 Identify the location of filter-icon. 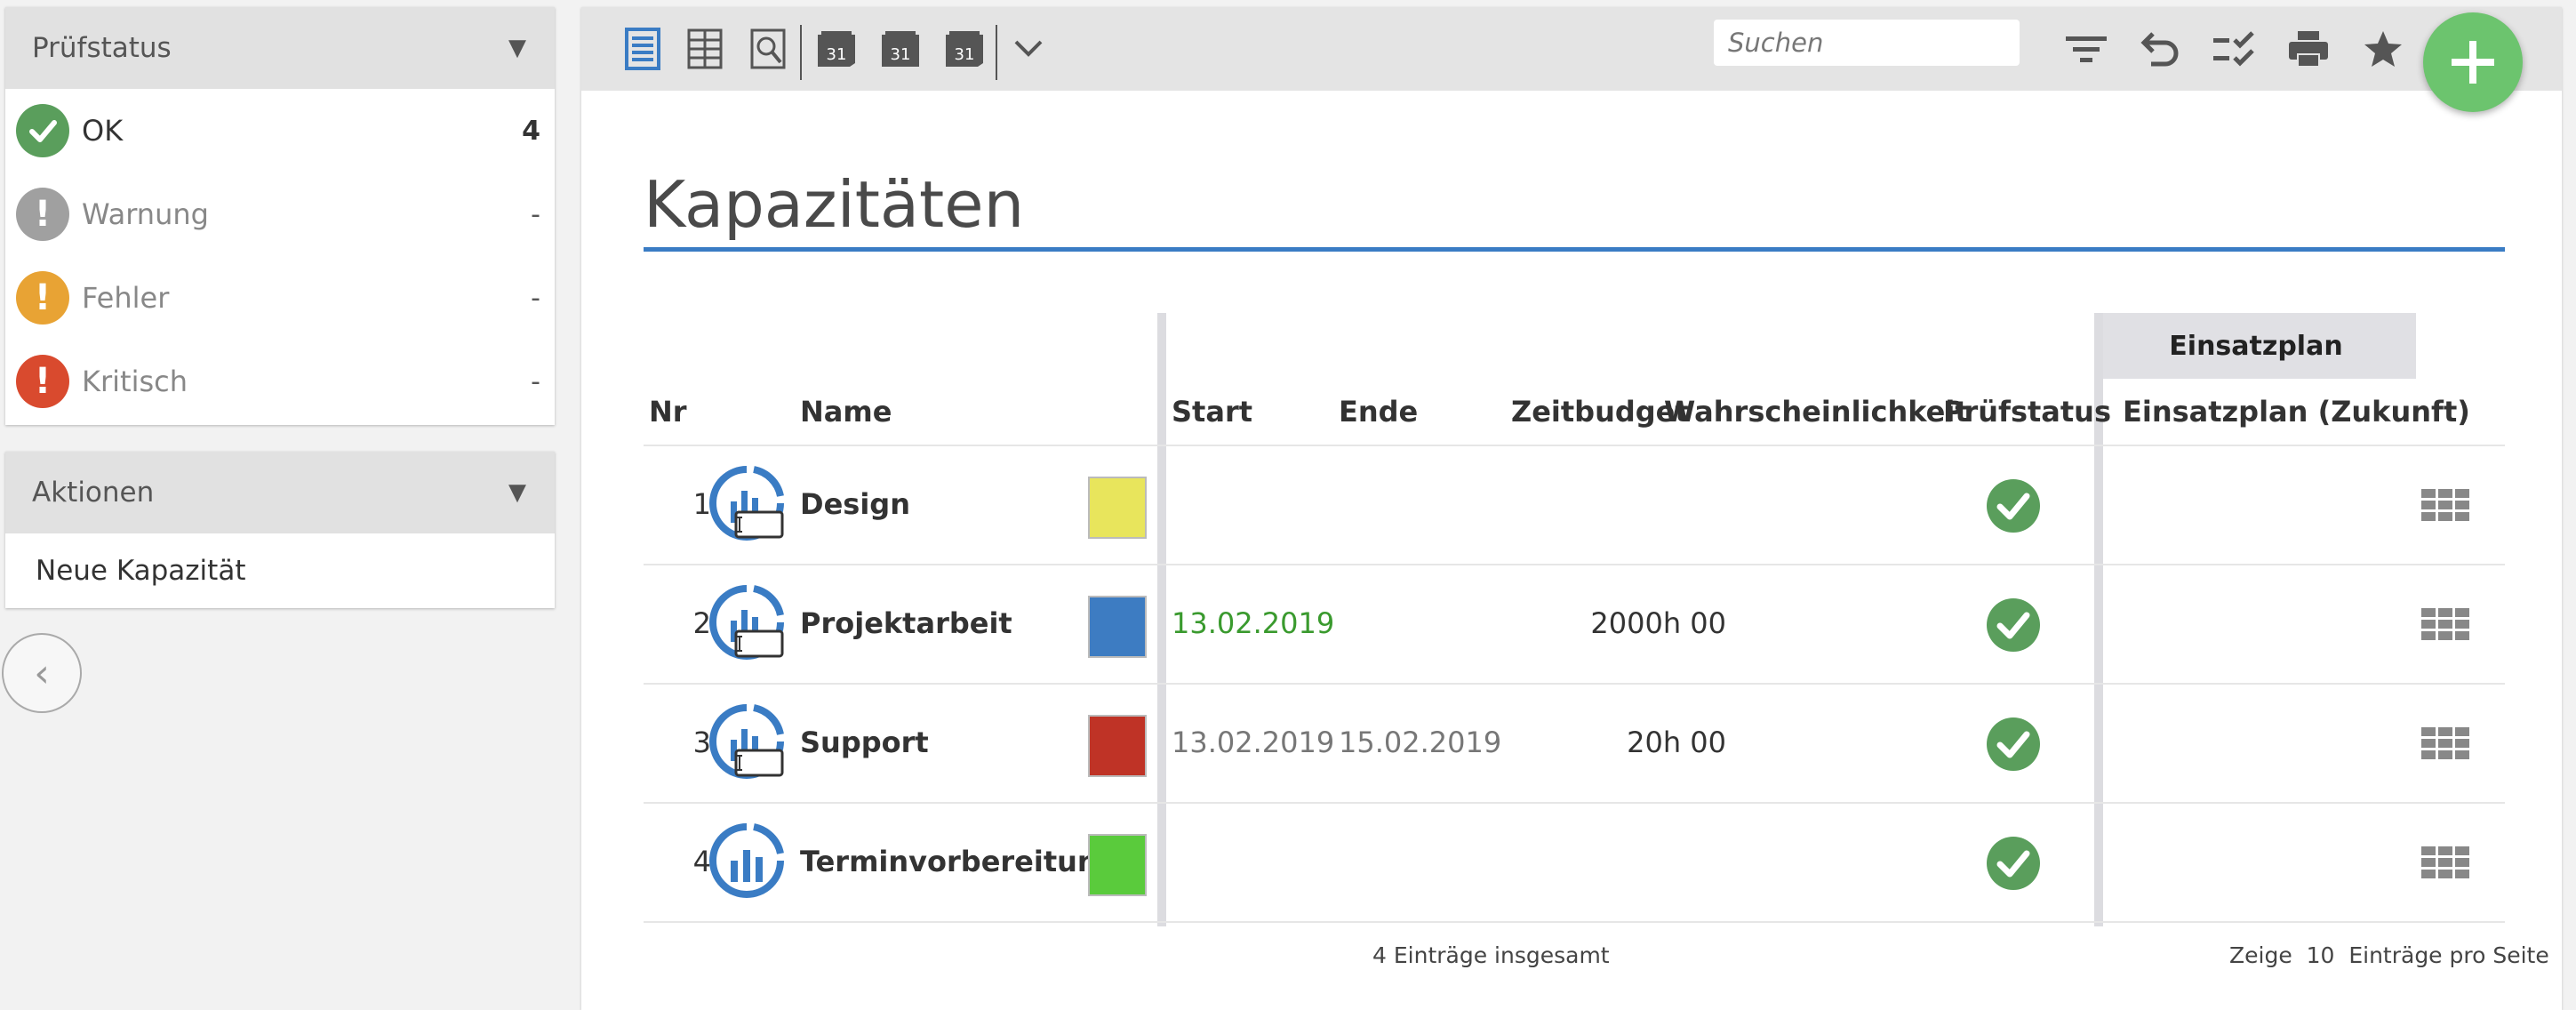
(2086, 49).